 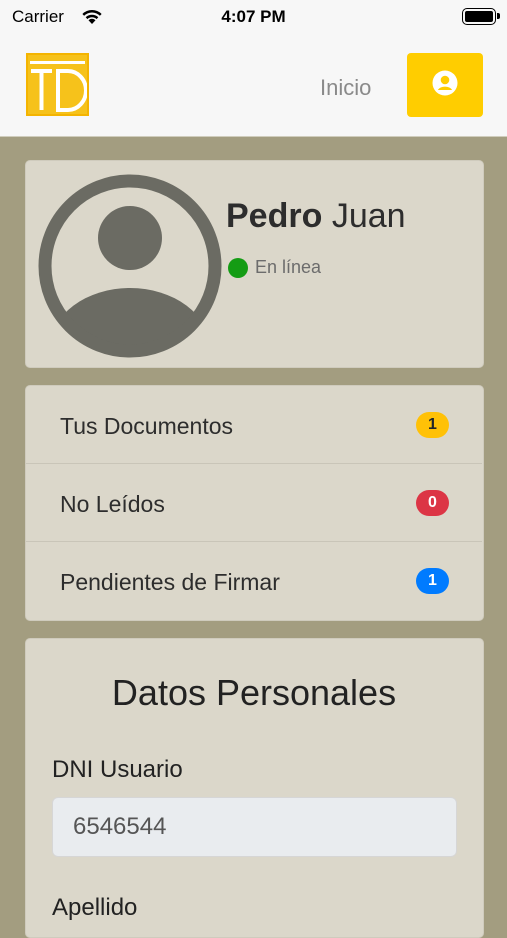 I want to click on navbar: Inicio, so click(x=253, y=85).